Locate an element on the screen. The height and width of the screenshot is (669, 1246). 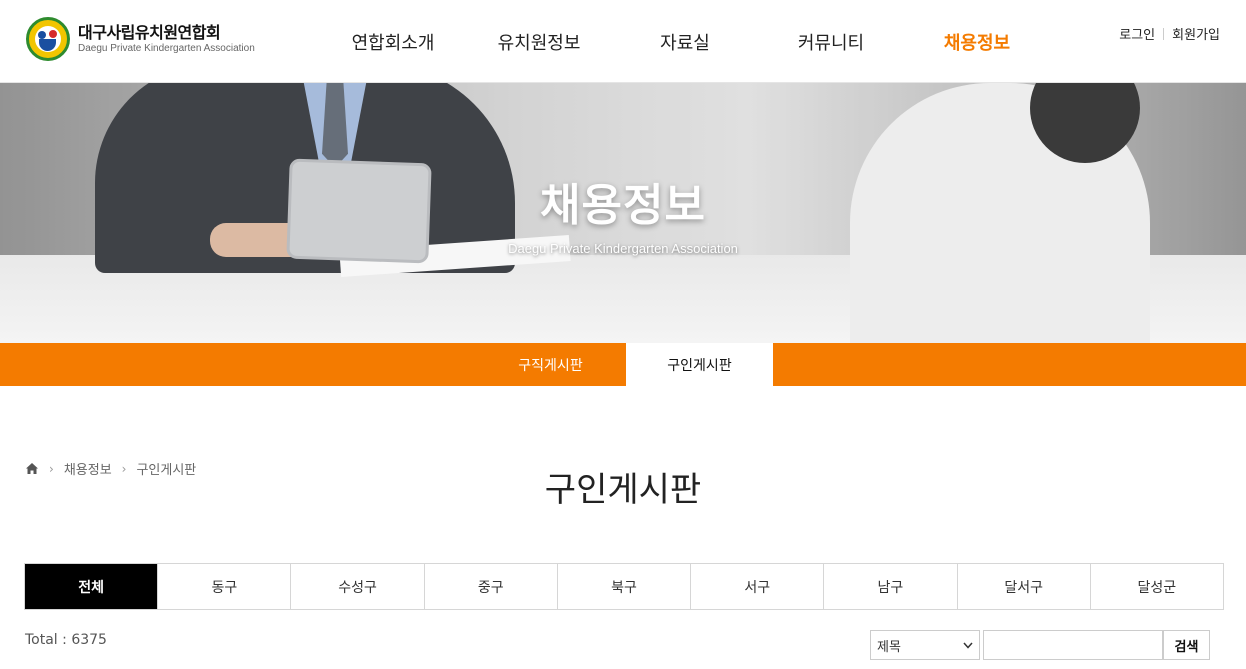
login-link: 로그인 is located at coordinates (1137, 33).